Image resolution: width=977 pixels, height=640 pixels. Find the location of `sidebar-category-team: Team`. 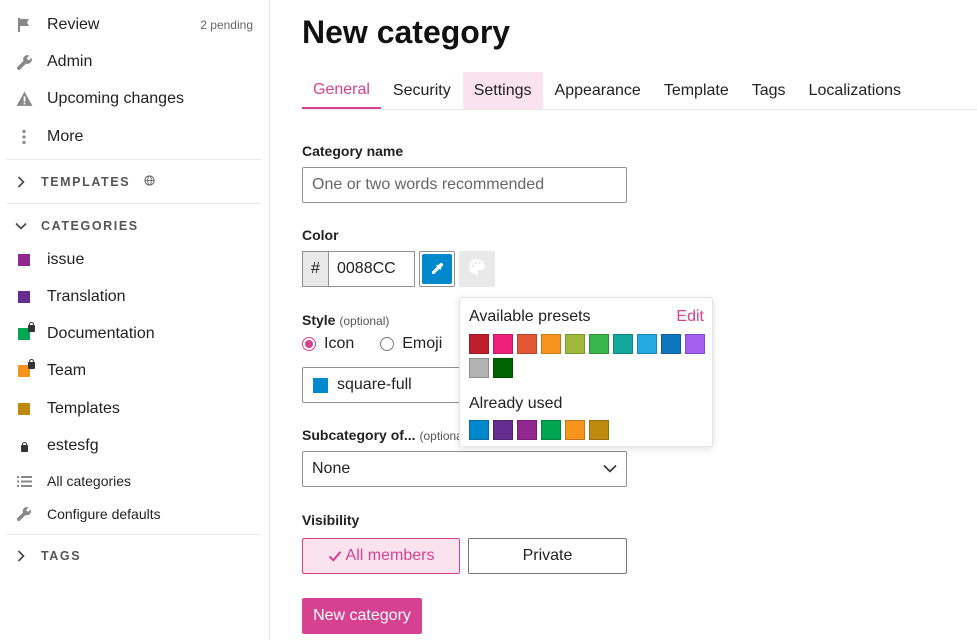

sidebar-category-team: Team is located at coordinates (133, 371).